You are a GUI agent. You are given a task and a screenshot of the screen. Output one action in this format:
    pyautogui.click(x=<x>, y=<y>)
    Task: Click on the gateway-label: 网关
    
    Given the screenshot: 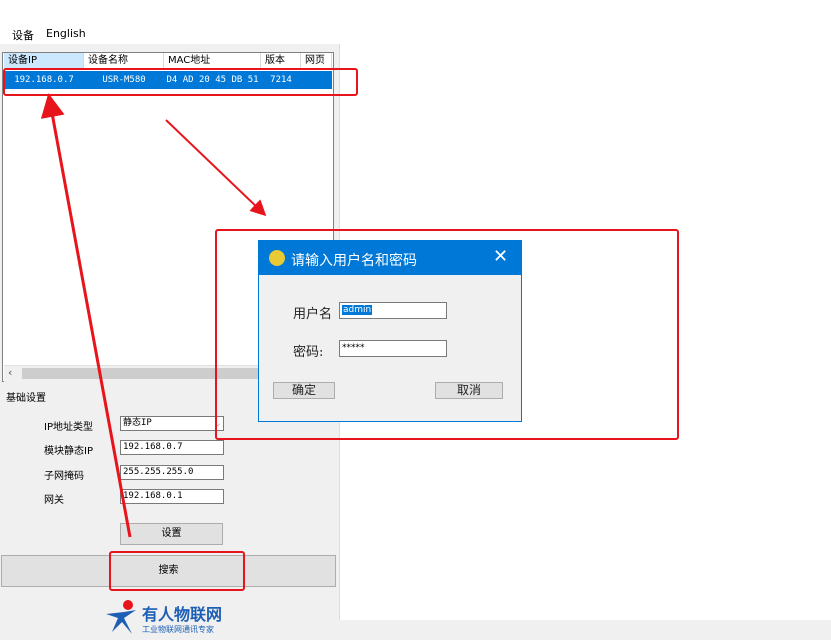 What is the action you would take?
    pyautogui.click(x=54, y=500)
    